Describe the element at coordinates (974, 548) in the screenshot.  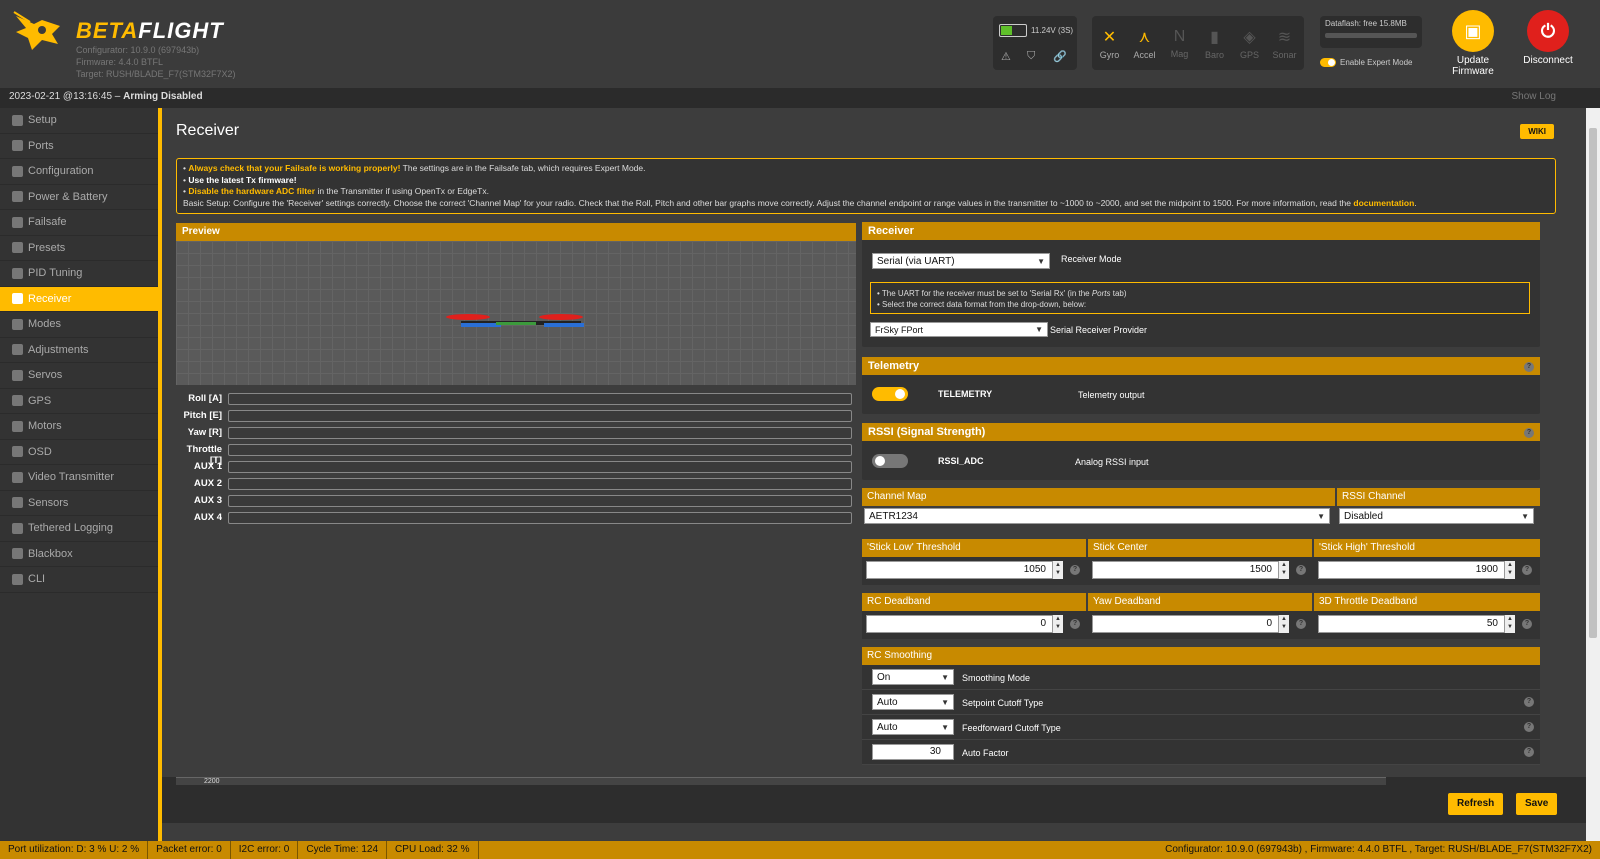
I see `stick-low-header: 'Stick Low' Threshold` at that location.